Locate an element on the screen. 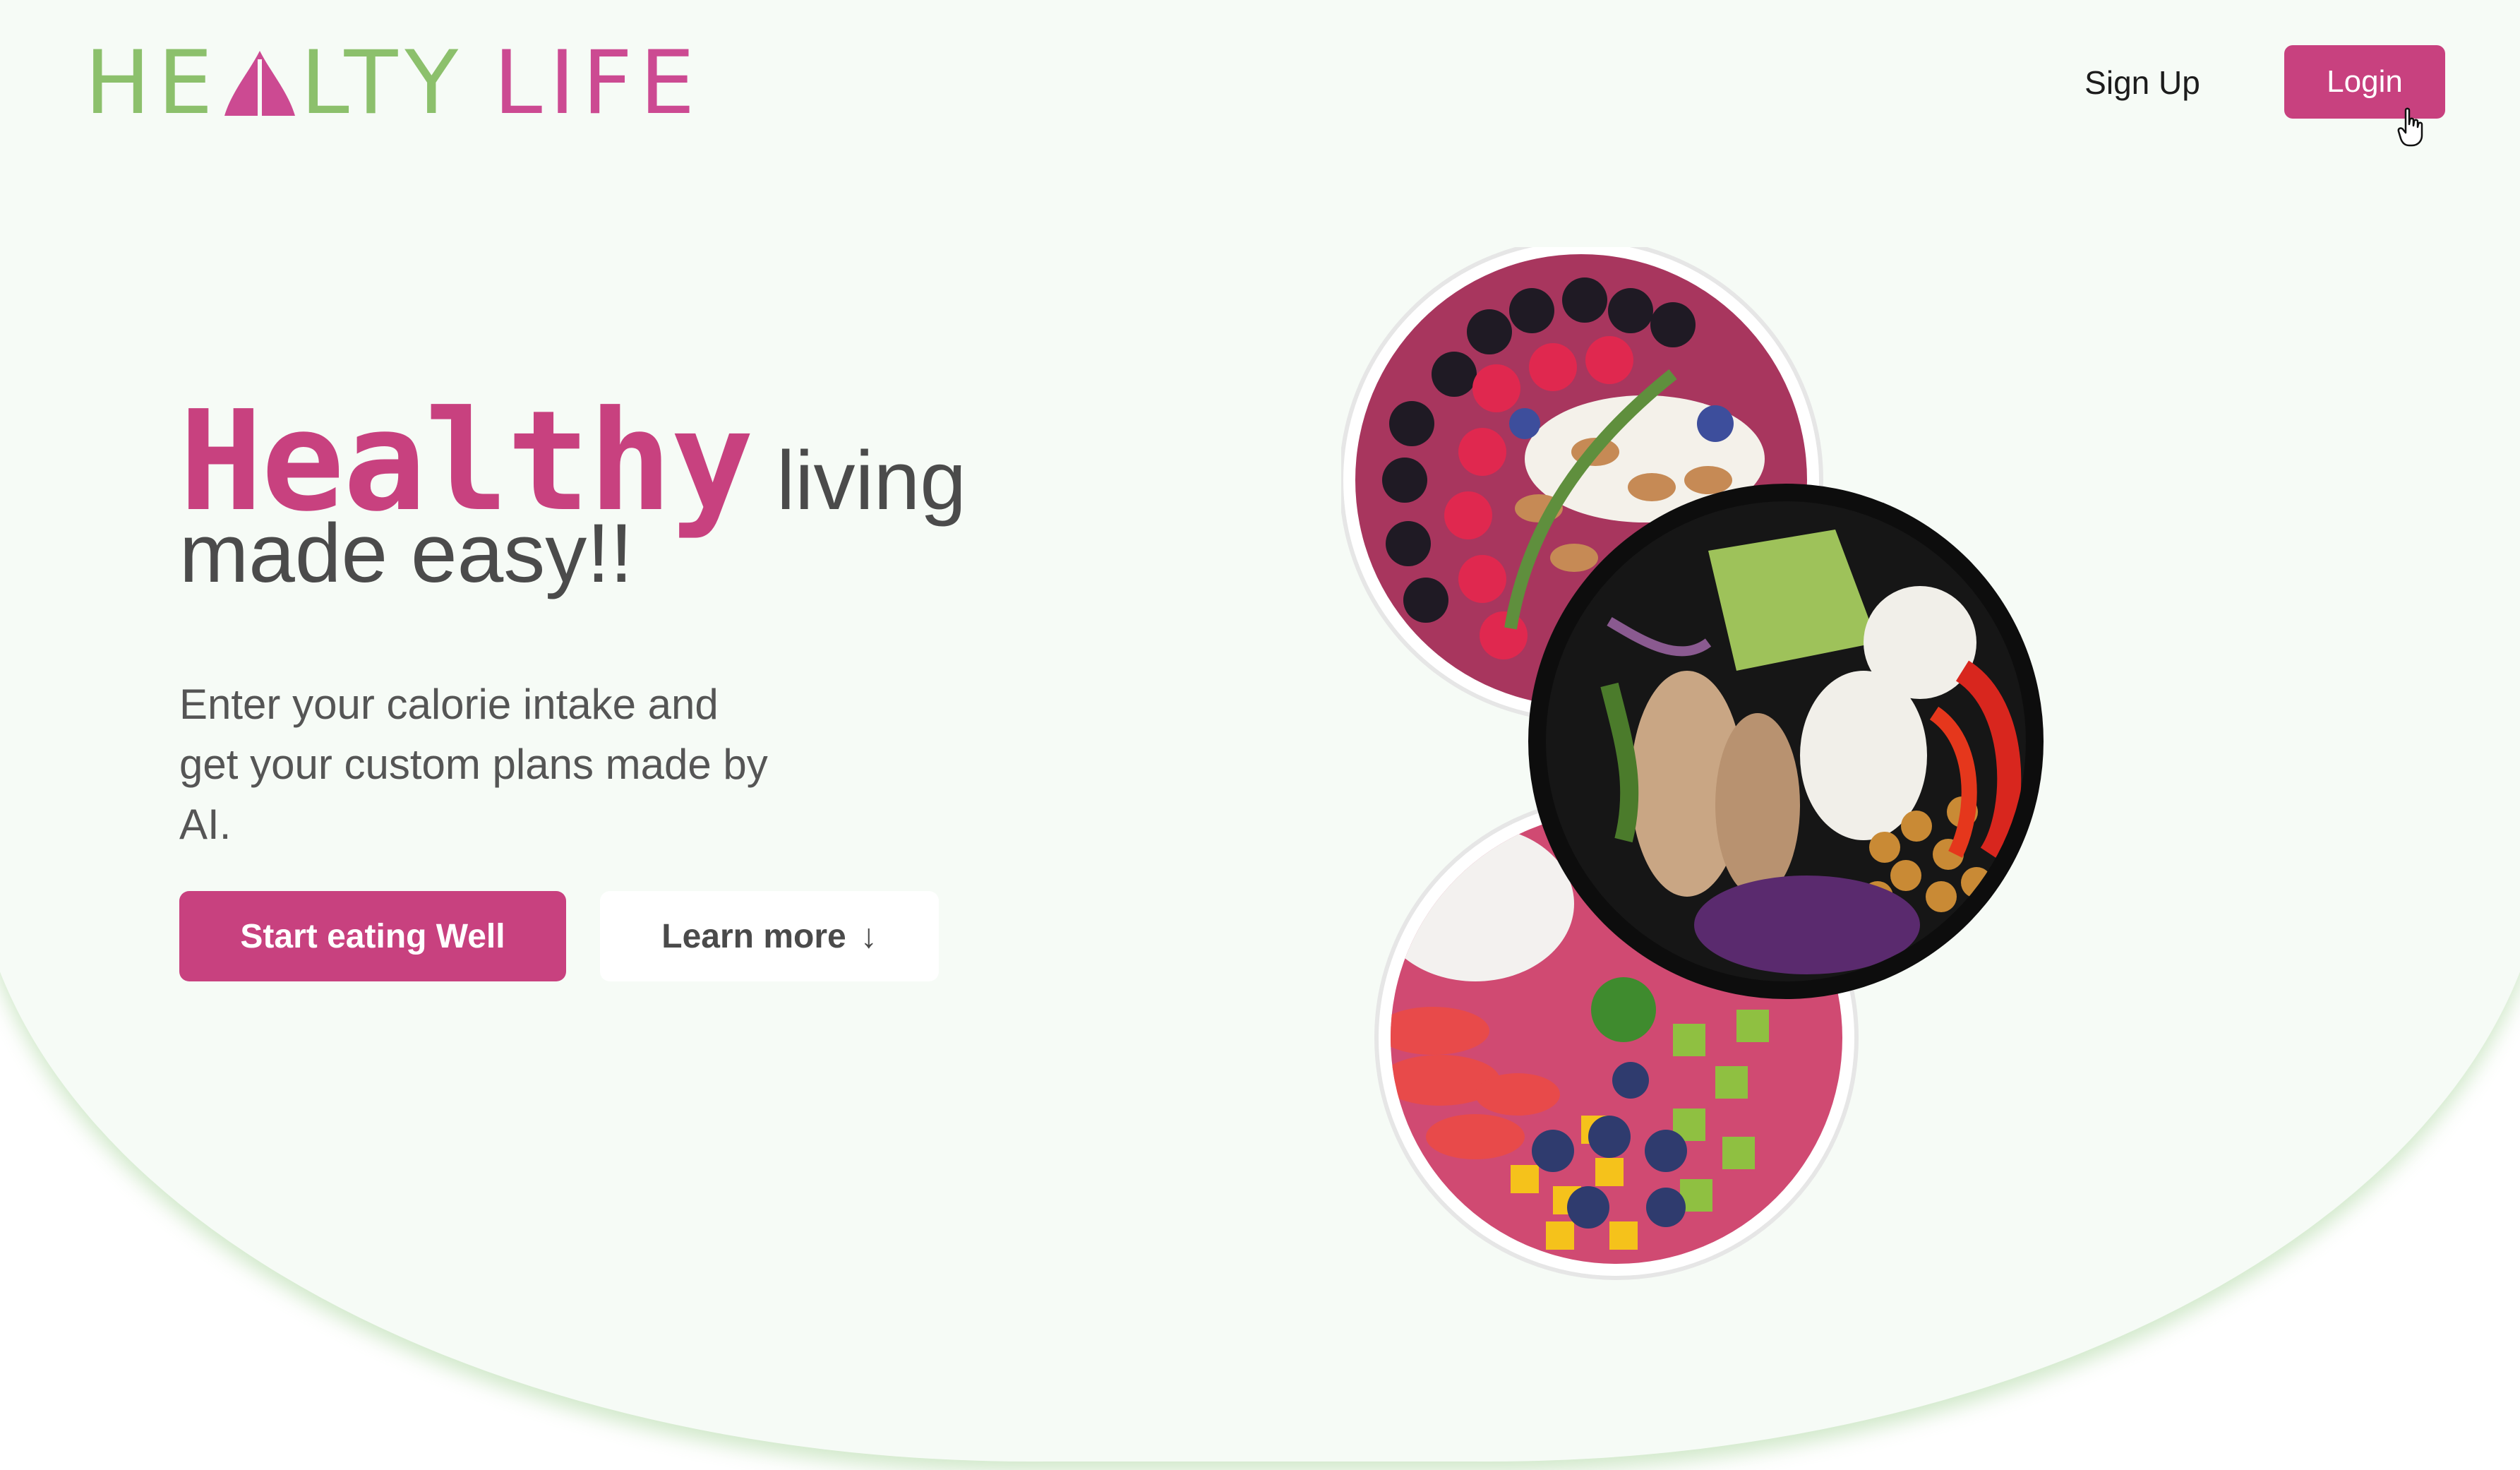 Image resolution: width=2520 pixels, height=1470 pixels. logo-text-life: LIFE is located at coordinates (598, 83).